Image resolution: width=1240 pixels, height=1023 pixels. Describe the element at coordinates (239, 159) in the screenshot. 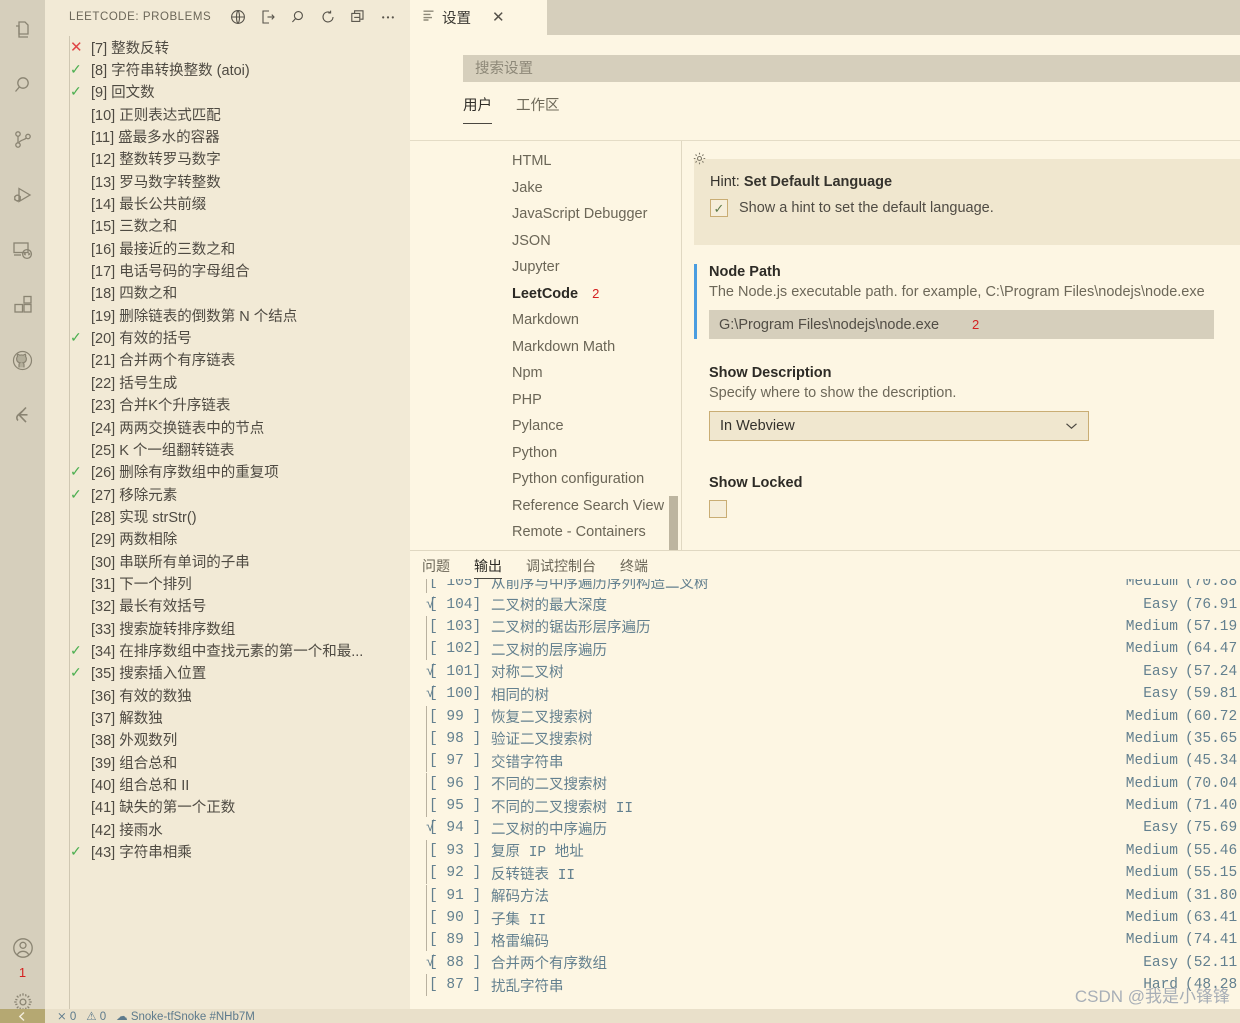

I see `problem-list-item: [12] 整数转罗马数字` at that location.